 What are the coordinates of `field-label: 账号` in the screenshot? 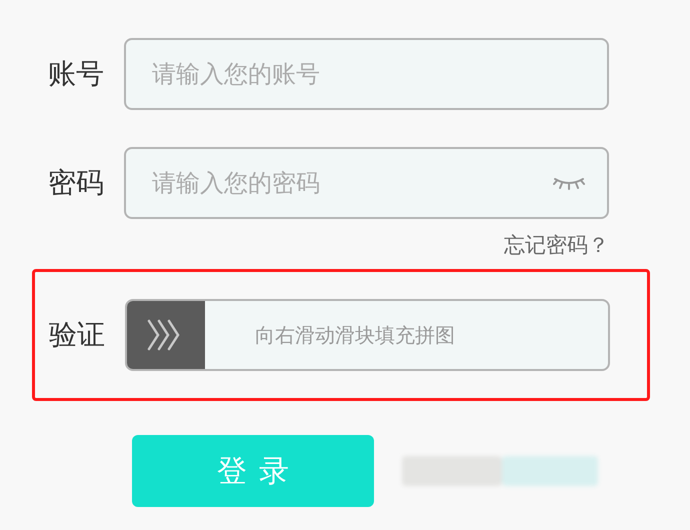 It's located at (76, 74).